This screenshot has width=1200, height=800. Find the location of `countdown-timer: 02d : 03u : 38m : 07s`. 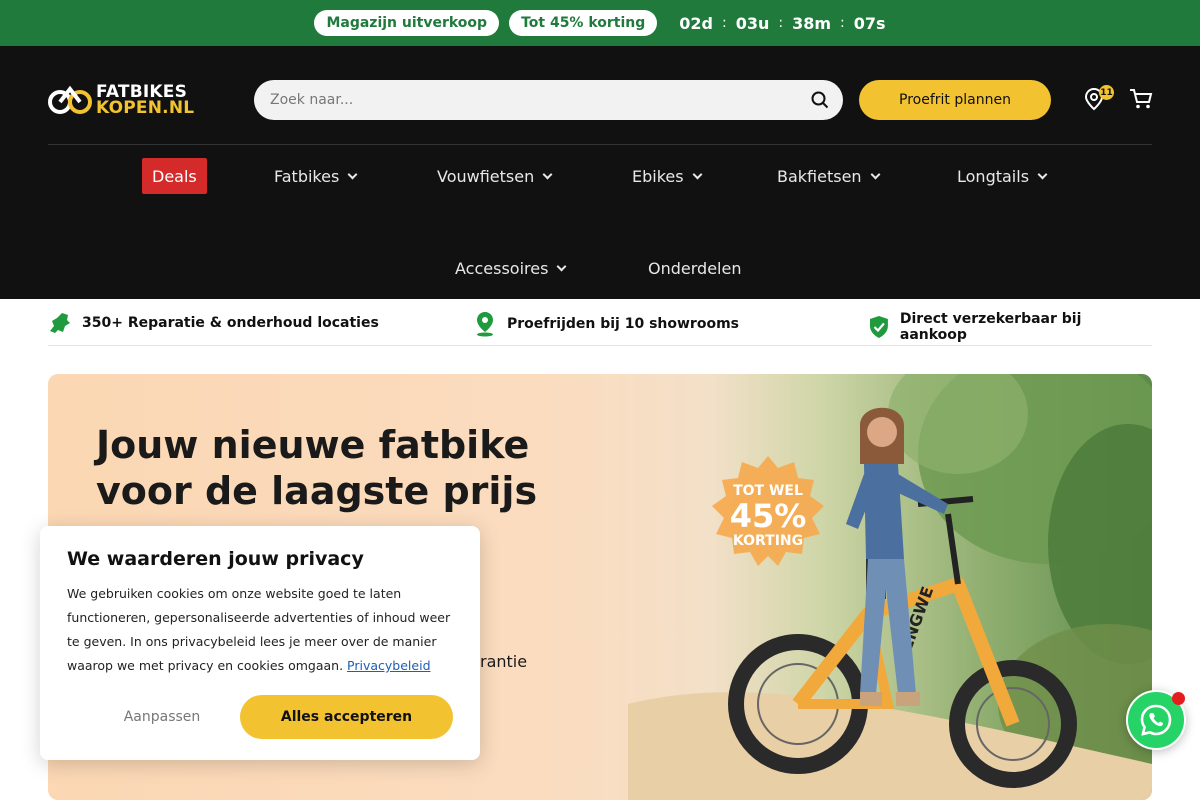

countdown-timer: 02d : 03u : 38m : 07s is located at coordinates (782, 23).